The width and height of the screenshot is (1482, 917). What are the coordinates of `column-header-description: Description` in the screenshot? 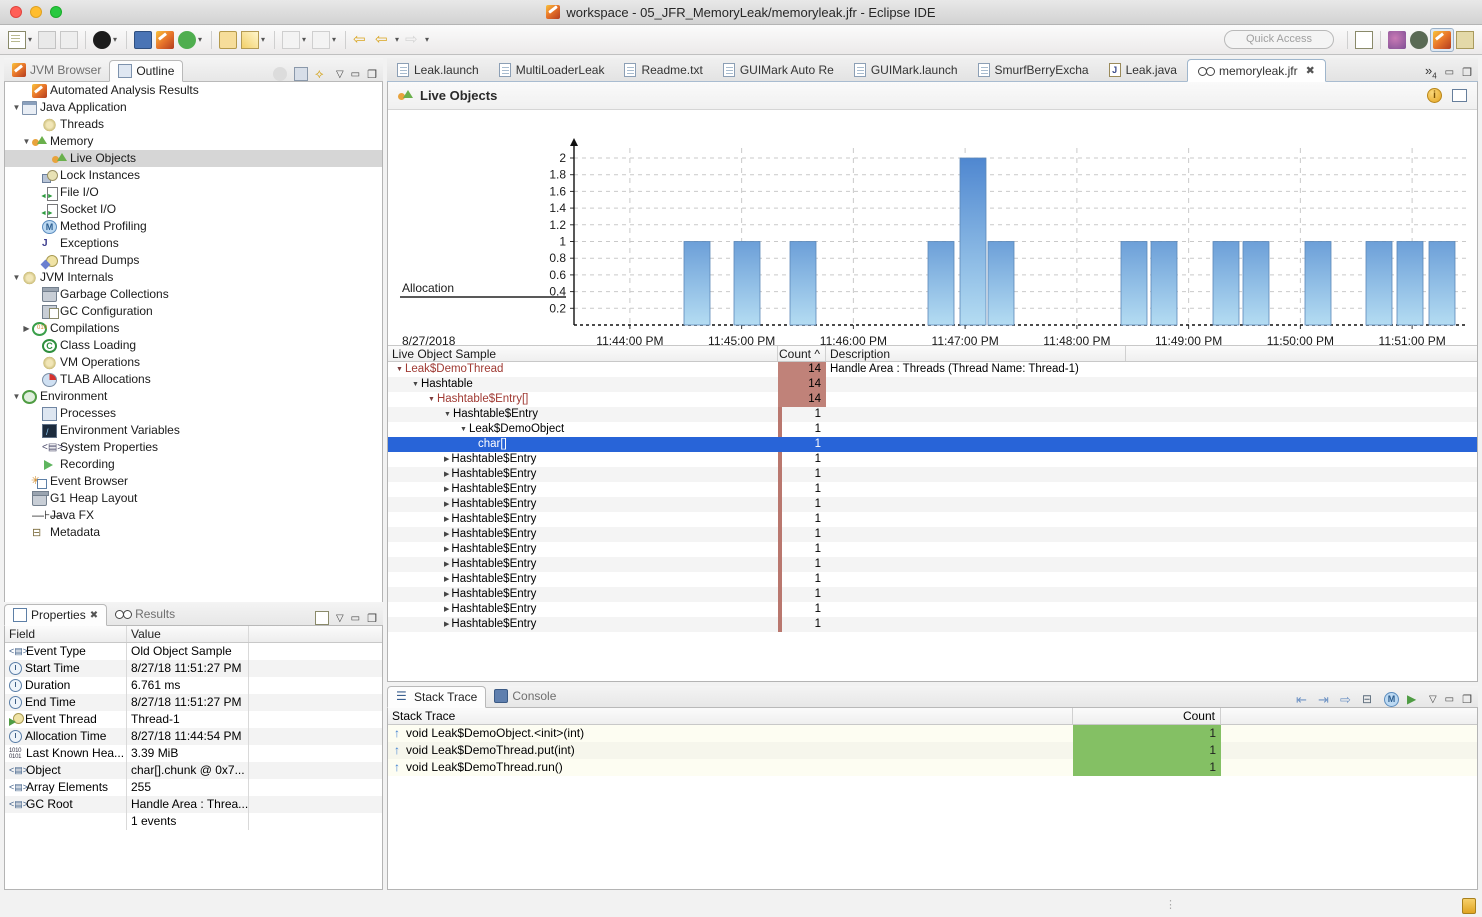 It's located at (976, 353).